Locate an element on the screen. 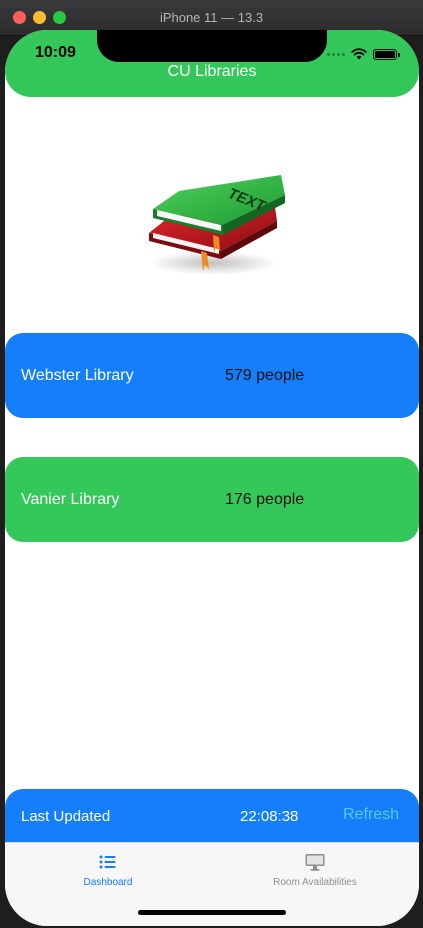 This screenshot has height=928, width=423. books-logo-icon: TEXT is located at coordinates (217, 225).